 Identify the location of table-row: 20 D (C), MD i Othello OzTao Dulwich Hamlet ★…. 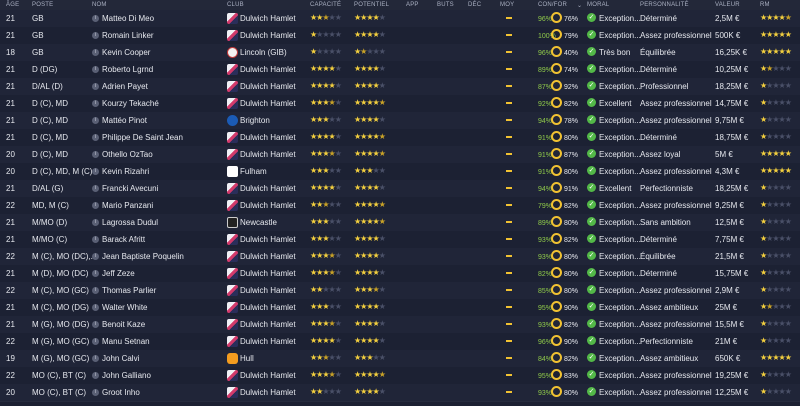
(400, 155).